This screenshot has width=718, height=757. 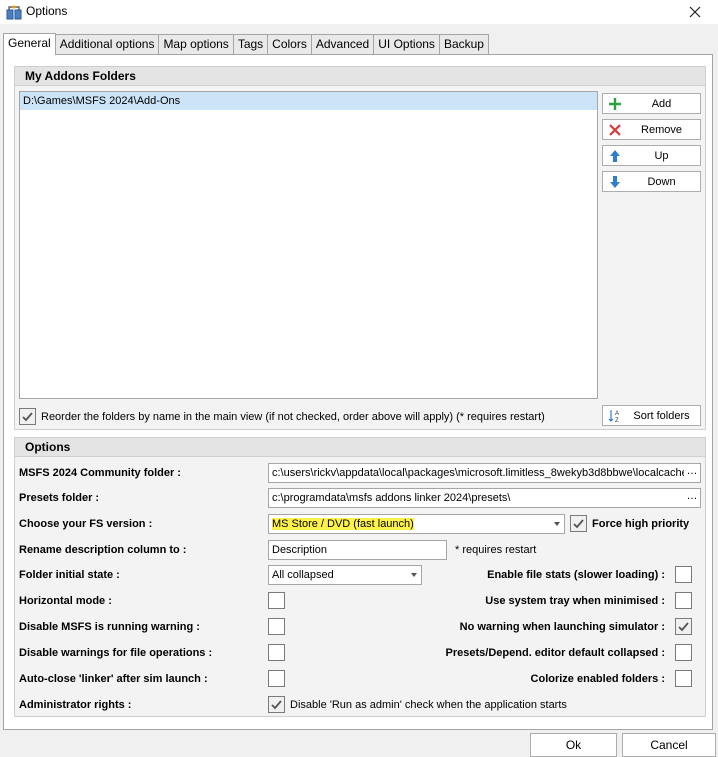 I want to click on fs-version-label: Choose your FS version :, so click(x=86, y=524).